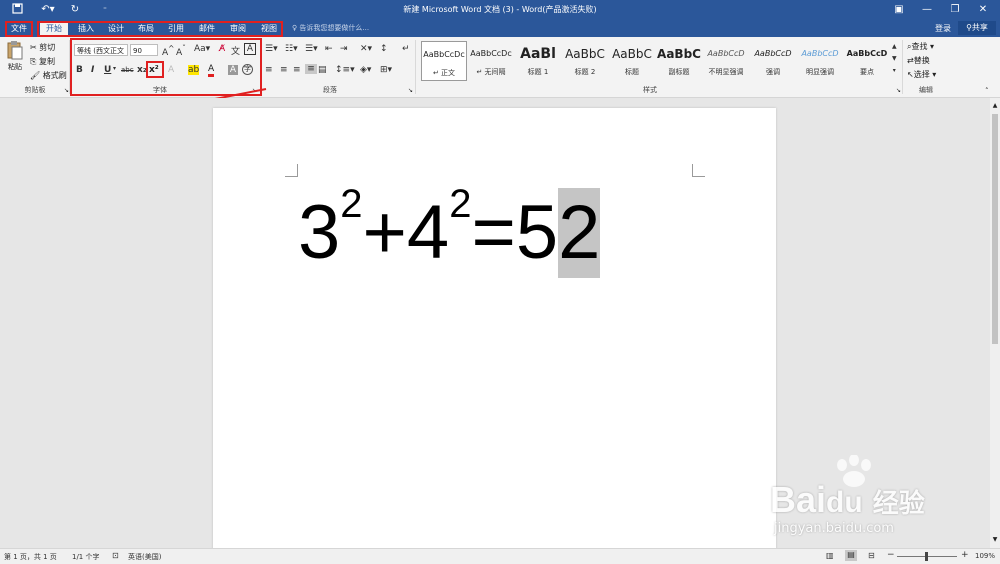 The width and height of the screenshot is (1000, 564). What do you see at coordinates (92, 70) in the screenshot?
I see `italic-icon: I` at bounding box center [92, 70].